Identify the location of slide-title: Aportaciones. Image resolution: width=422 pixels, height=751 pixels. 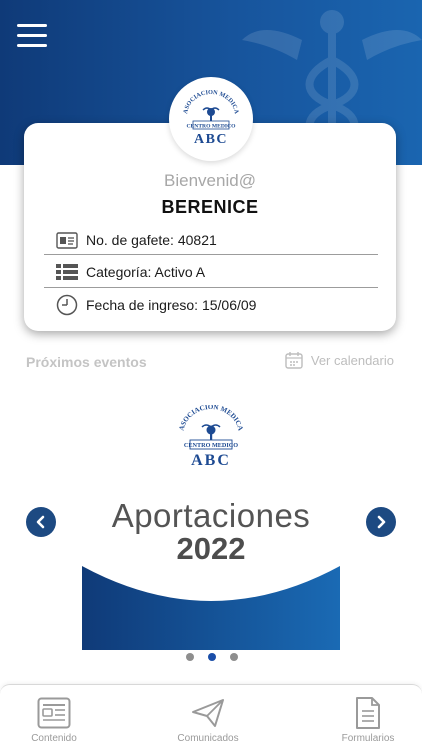
(211, 516).